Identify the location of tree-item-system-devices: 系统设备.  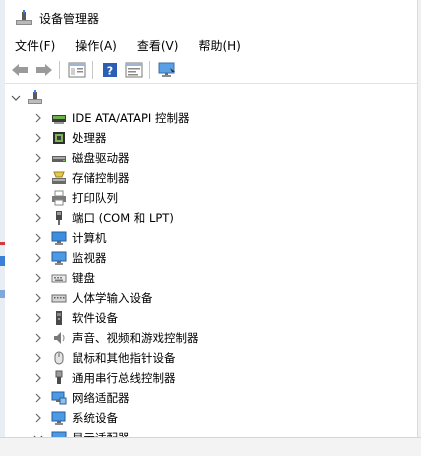
(74, 418).